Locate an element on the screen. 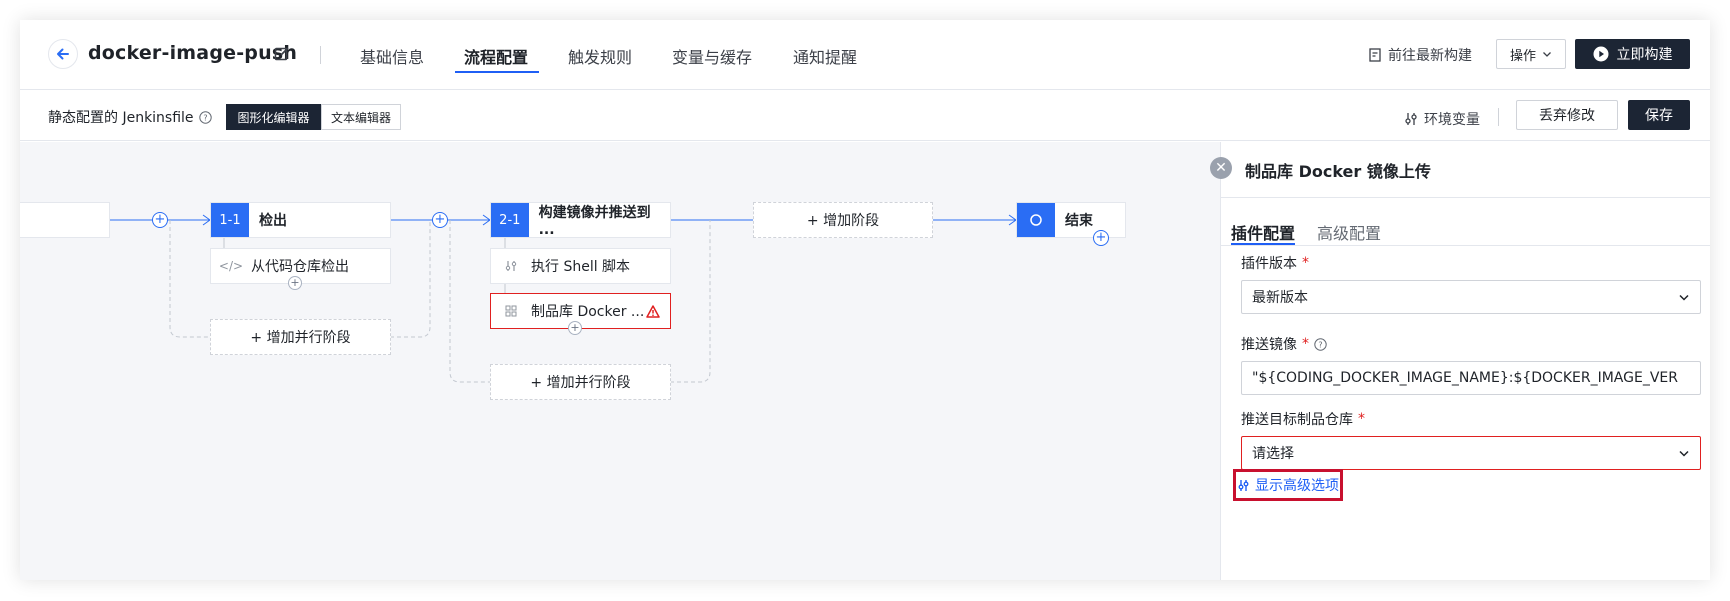 This screenshot has height=601, width=1730. plugin-version-value: 最新版本 is located at coordinates (1280, 298).